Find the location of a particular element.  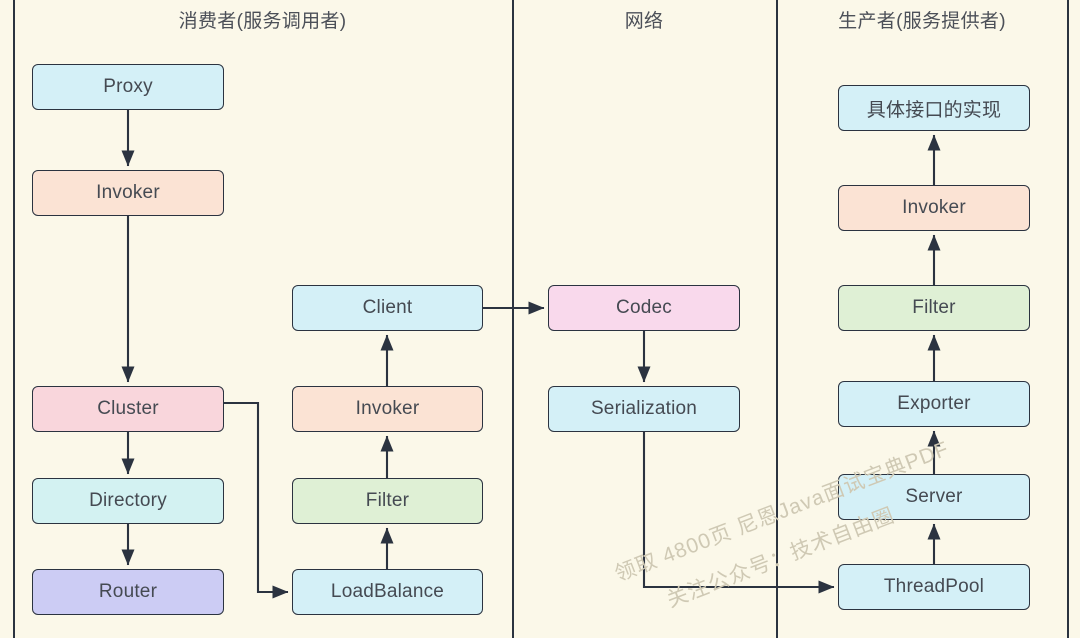

node-server-label: Server is located at coordinates (934, 496).